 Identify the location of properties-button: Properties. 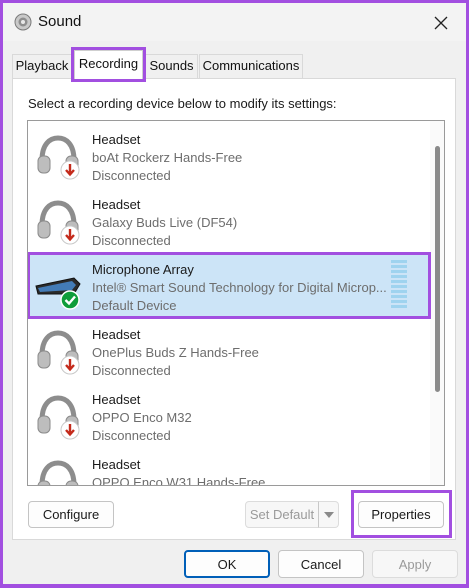
(401, 514).